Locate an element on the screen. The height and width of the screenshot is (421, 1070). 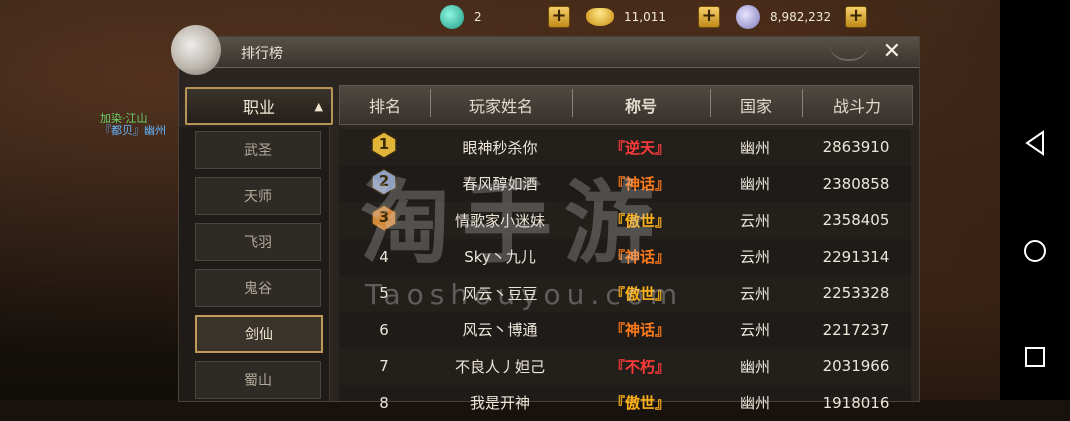
table-row: 6风云丶博通『神话』云州2217237 is located at coordinates (625, 330).